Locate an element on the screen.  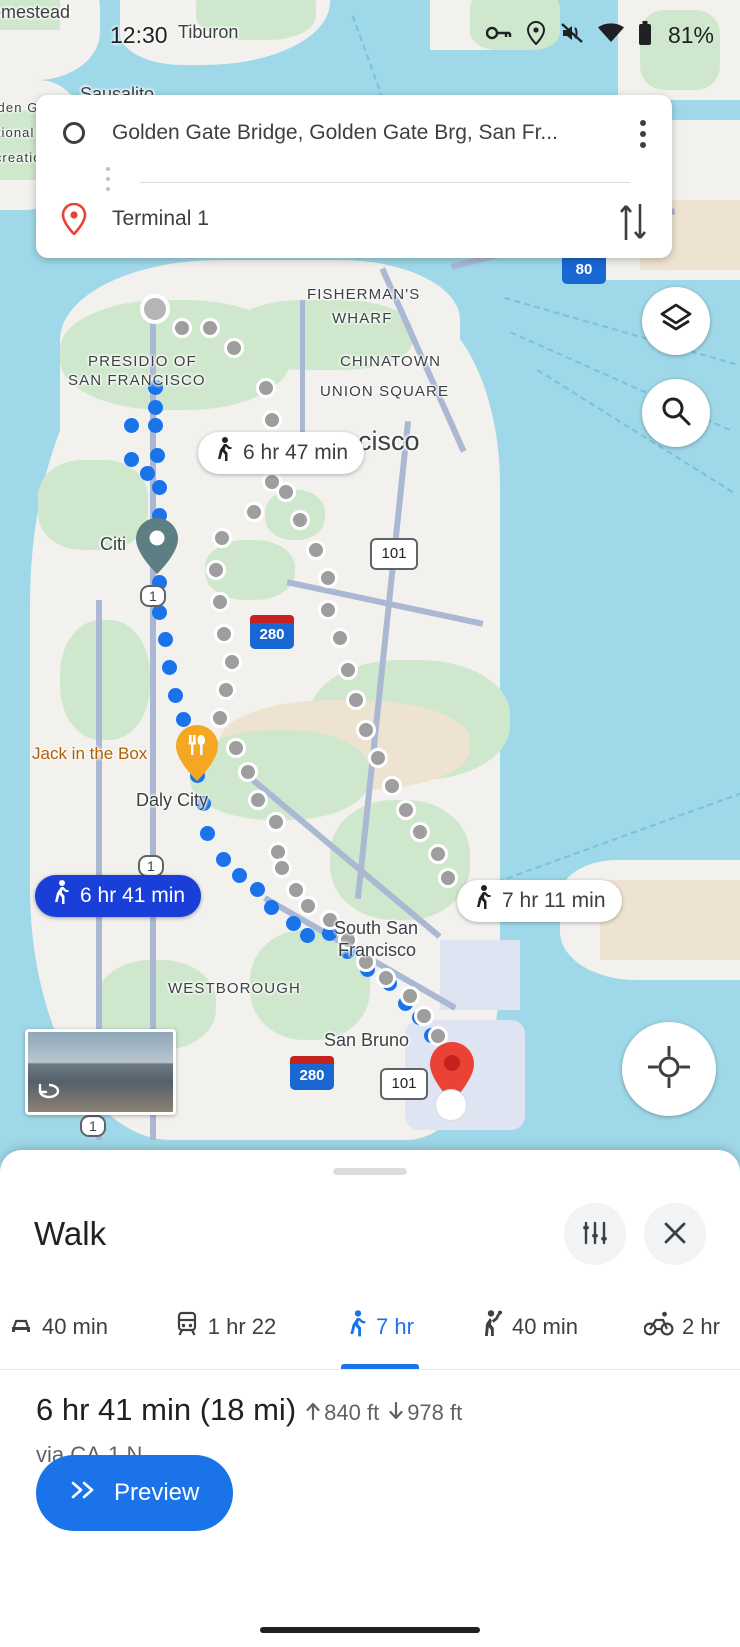
map-label: CHINATOWN is located at coordinates (391, 361).